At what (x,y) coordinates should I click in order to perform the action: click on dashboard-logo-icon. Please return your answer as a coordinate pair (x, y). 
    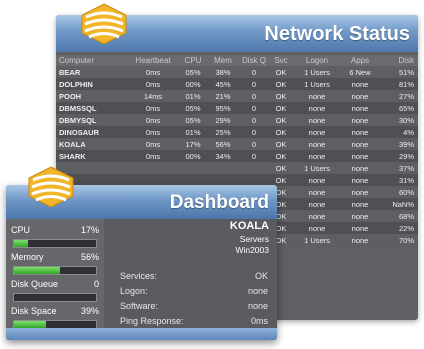
    Looking at the image, I should click on (51, 187).